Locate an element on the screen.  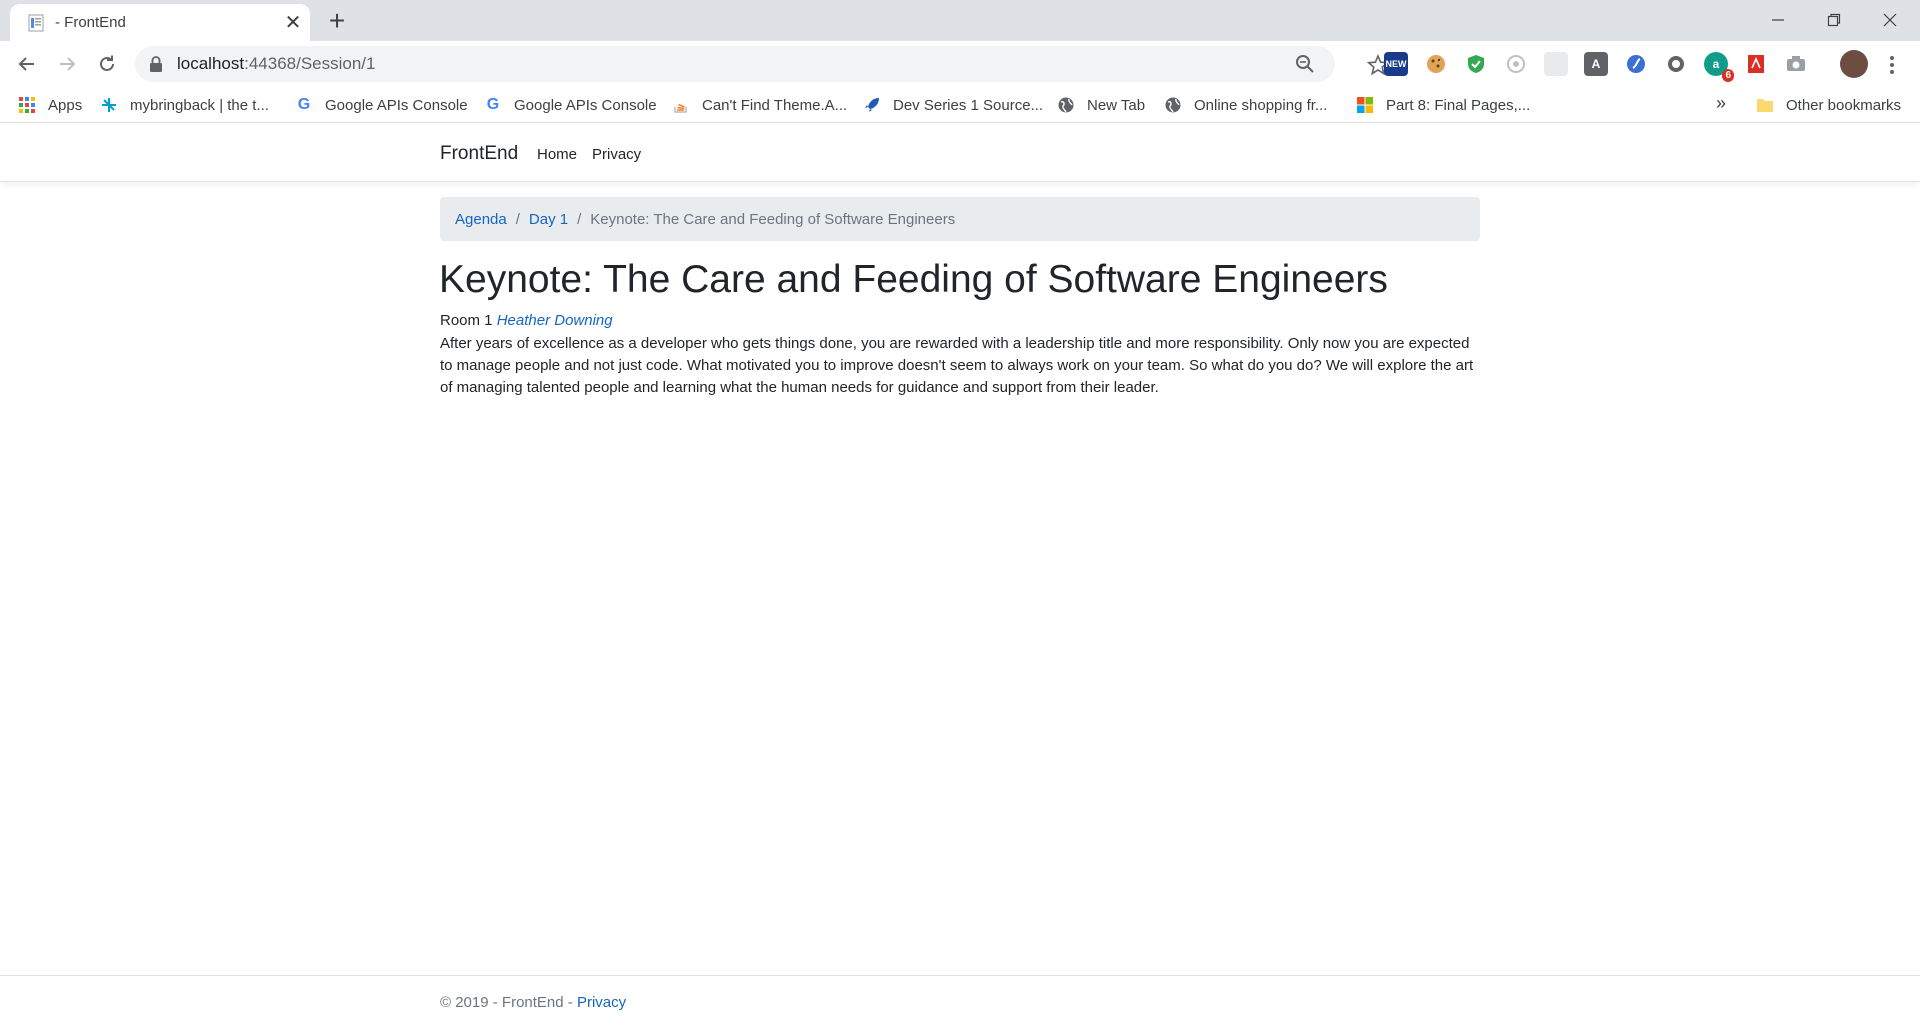
shield-extension-icon is located at coordinates (1476, 64).